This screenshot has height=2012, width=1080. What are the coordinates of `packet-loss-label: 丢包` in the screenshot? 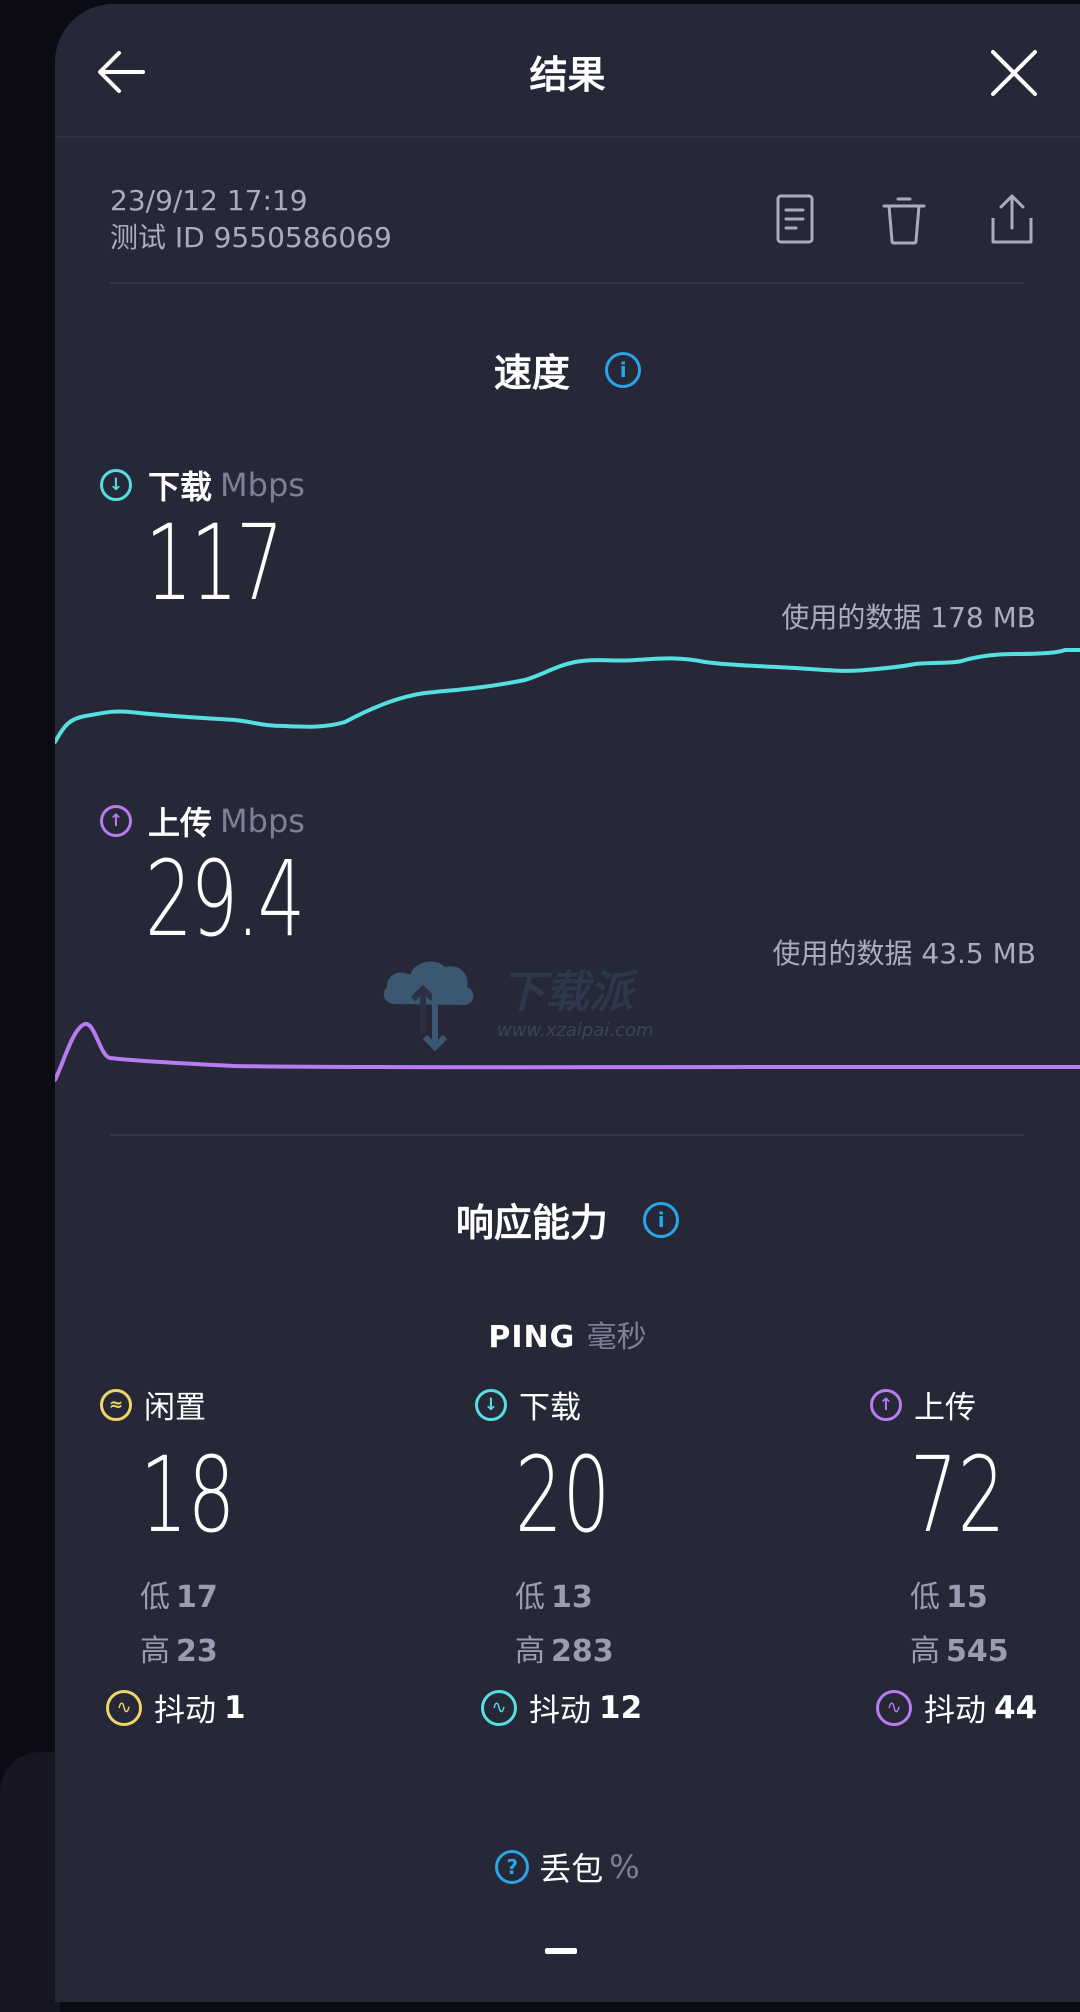 It's located at (571, 1869).